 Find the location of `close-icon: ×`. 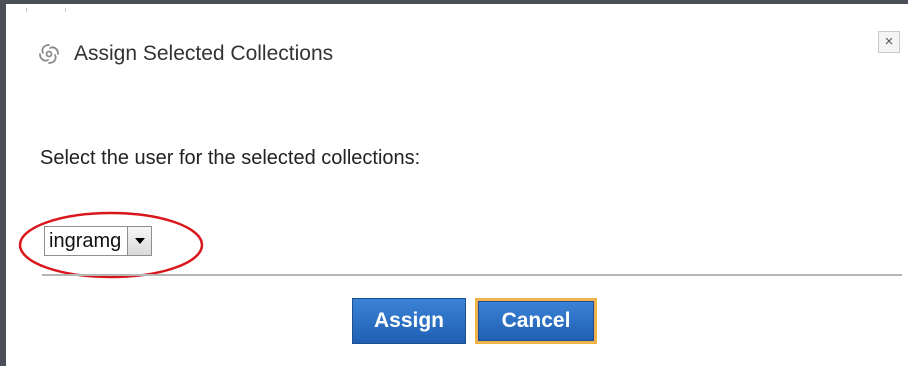

close-icon: × is located at coordinates (889, 41).